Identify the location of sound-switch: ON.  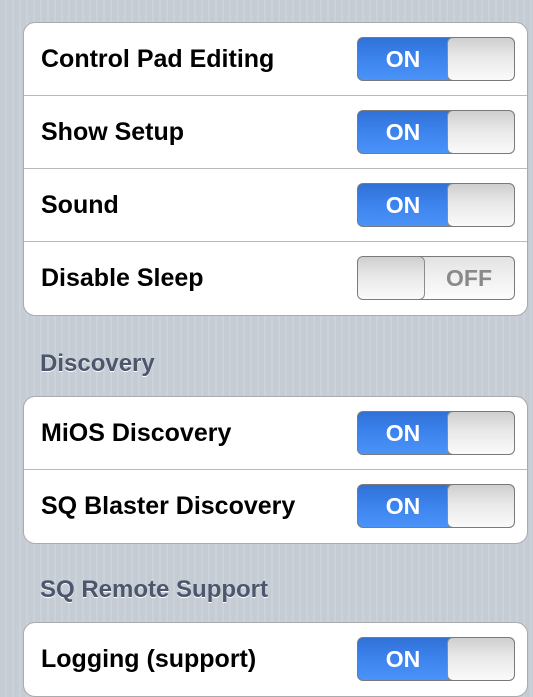
(436, 205).